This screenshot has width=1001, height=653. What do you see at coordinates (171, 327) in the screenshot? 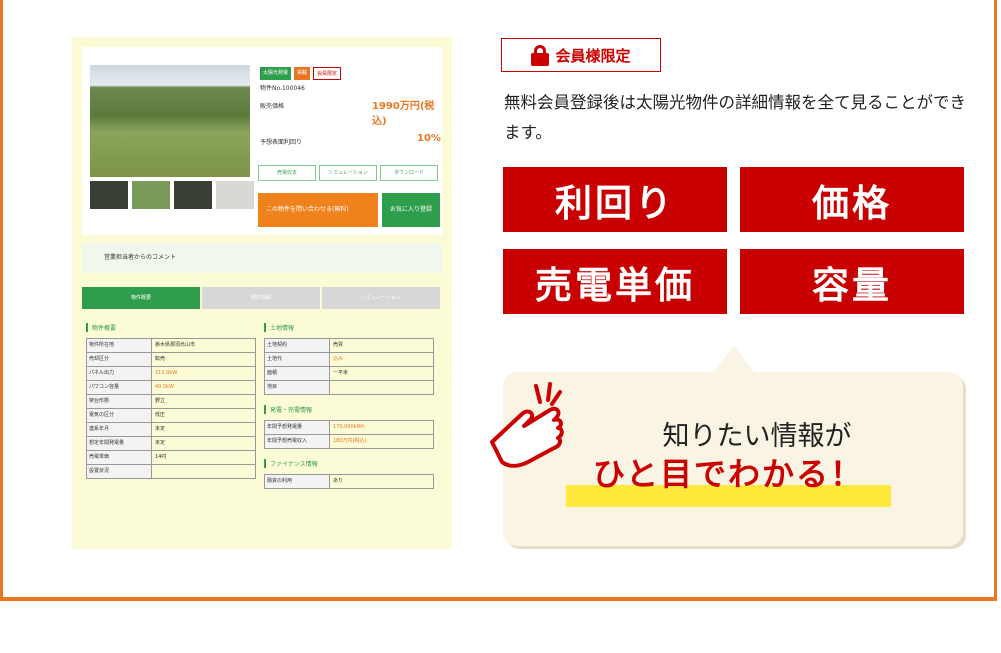
I see `table-title: 物件概要` at bounding box center [171, 327].